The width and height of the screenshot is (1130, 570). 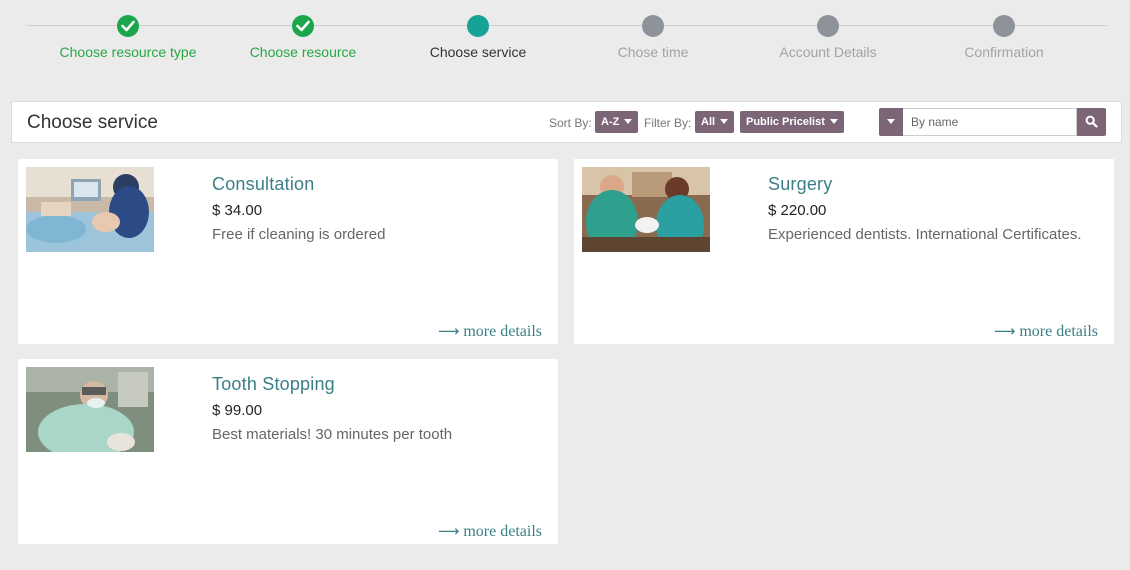 What do you see at coordinates (1004, 37) in the screenshot?
I see `step-confirmation: Confirmation` at bounding box center [1004, 37].